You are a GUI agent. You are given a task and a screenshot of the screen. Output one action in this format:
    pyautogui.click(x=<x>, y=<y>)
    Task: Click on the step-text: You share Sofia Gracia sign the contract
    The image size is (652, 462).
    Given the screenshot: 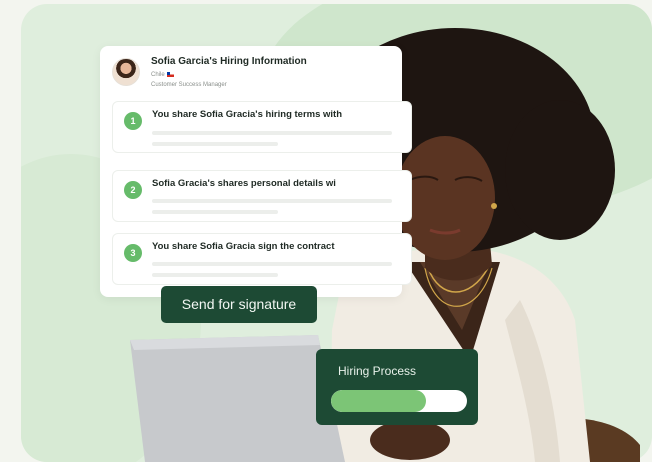 What is the action you would take?
    pyautogui.click(x=243, y=246)
    